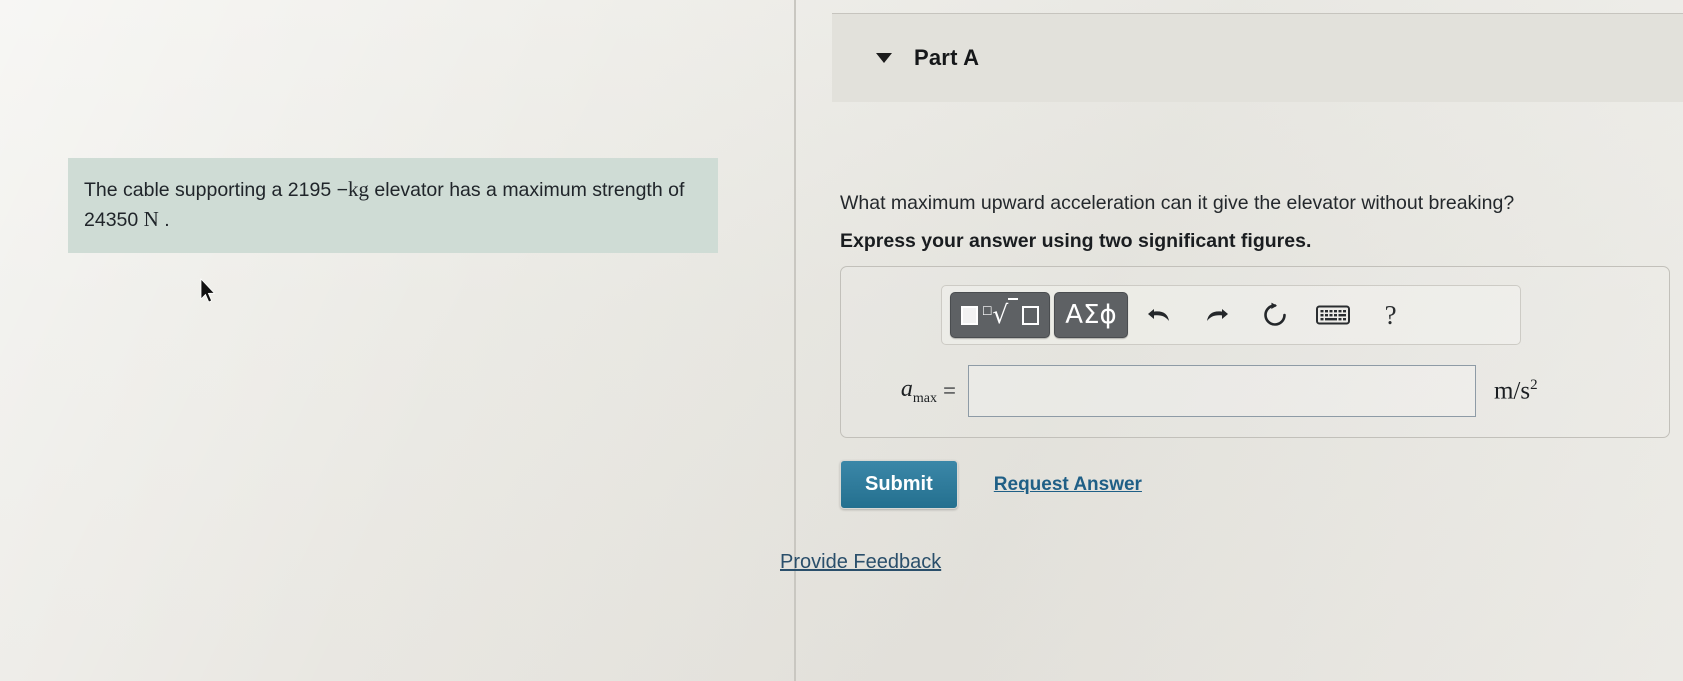 This screenshot has height=681, width=1683. Describe the element at coordinates (1217, 315) in the screenshot. I see `redo-arrow-icon` at that location.